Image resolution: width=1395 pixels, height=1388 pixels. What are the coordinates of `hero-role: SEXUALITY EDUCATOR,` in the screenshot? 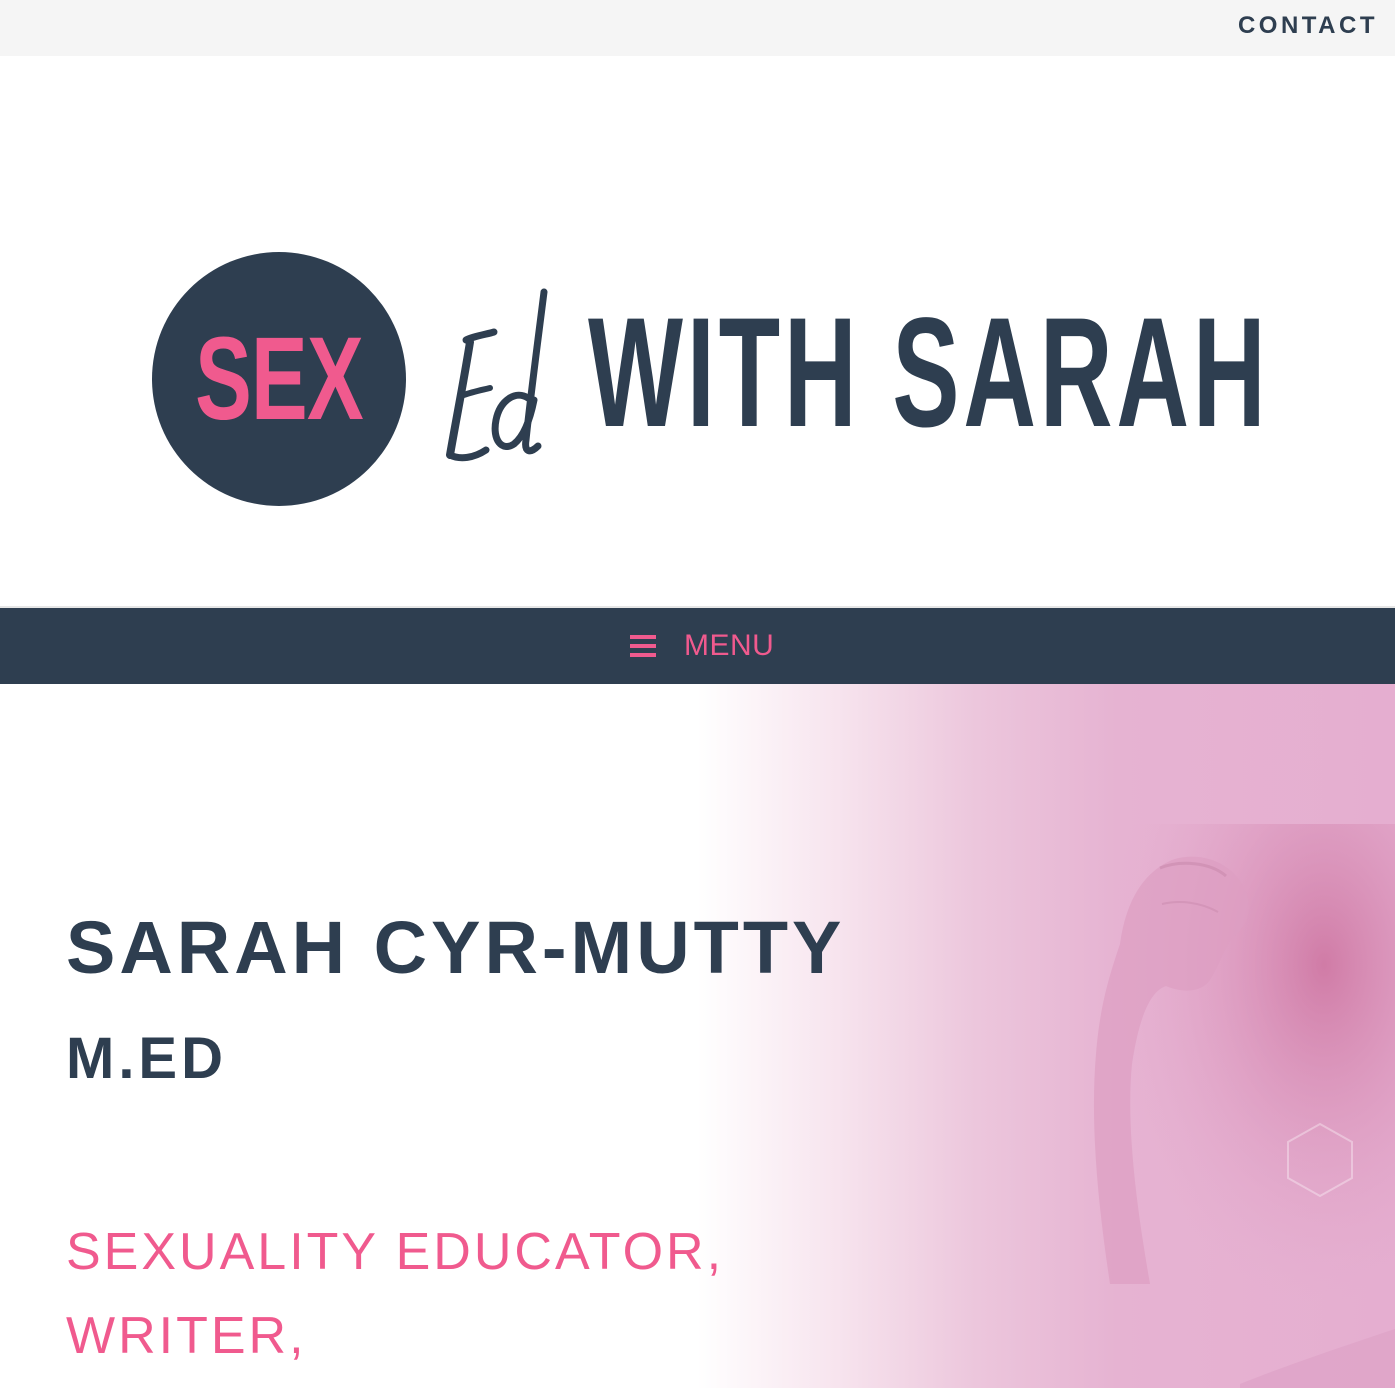 It's located at (395, 1252).